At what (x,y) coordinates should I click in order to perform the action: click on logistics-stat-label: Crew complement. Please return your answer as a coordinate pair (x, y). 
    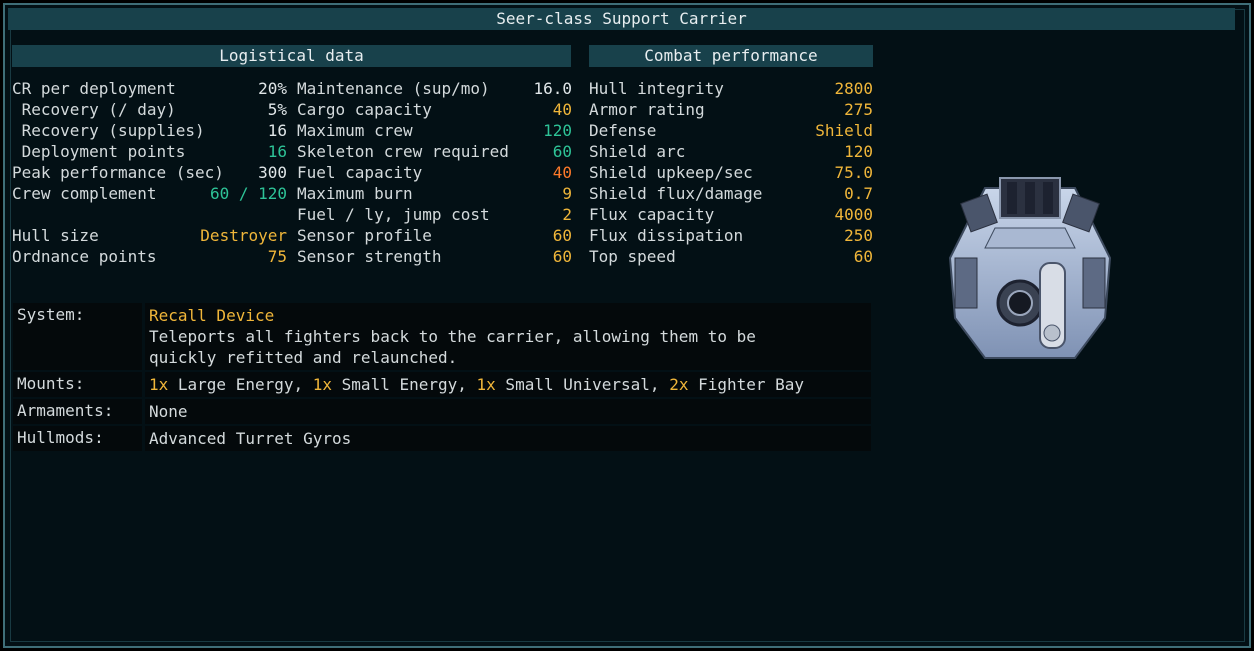
    Looking at the image, I should click on (84, 193).